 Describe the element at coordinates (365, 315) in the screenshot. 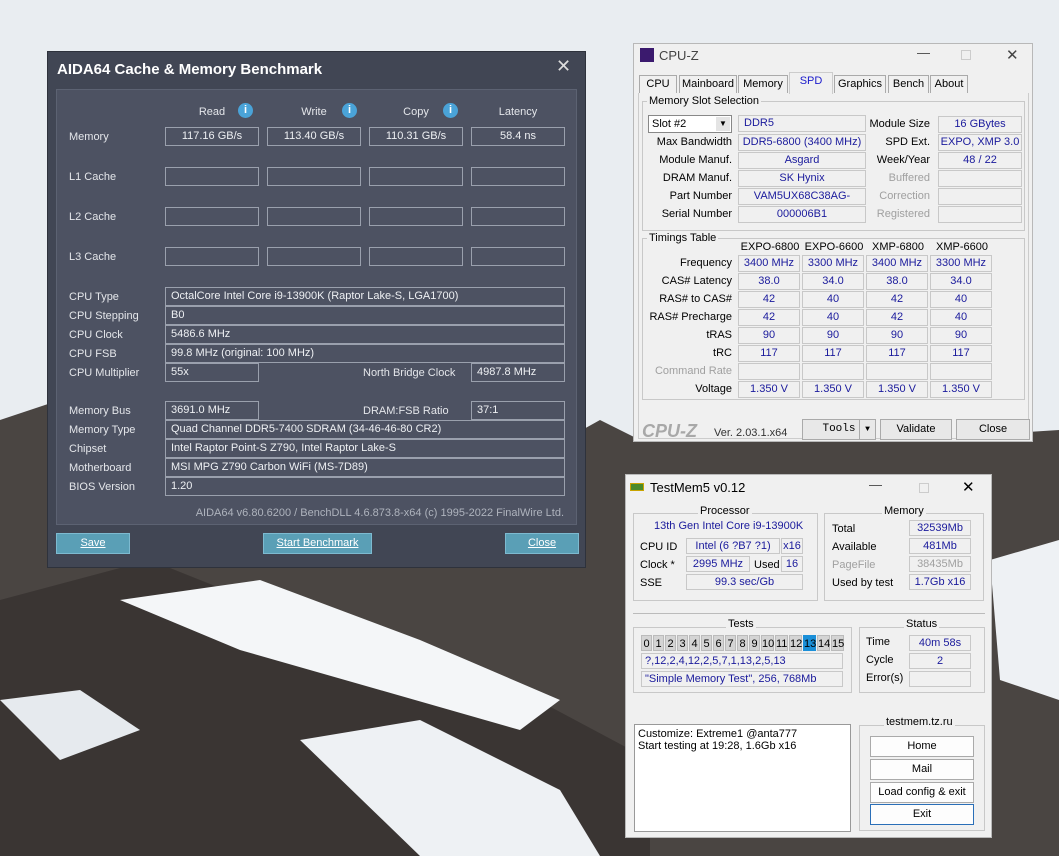

I see `cpu-stepping-value: B0` at that location.